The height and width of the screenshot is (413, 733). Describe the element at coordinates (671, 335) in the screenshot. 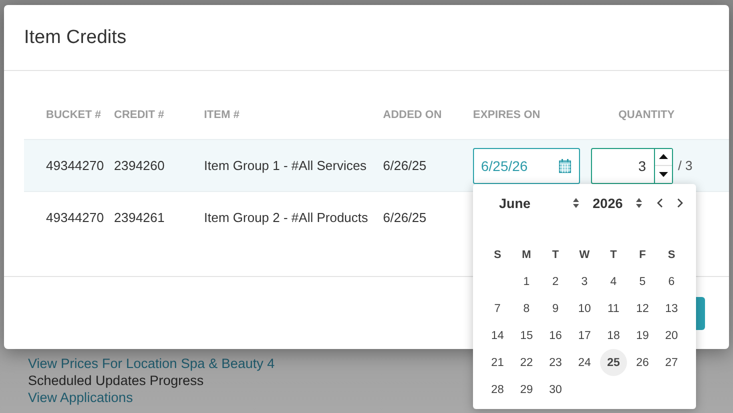

I see `calendar-day: 20` at that location.